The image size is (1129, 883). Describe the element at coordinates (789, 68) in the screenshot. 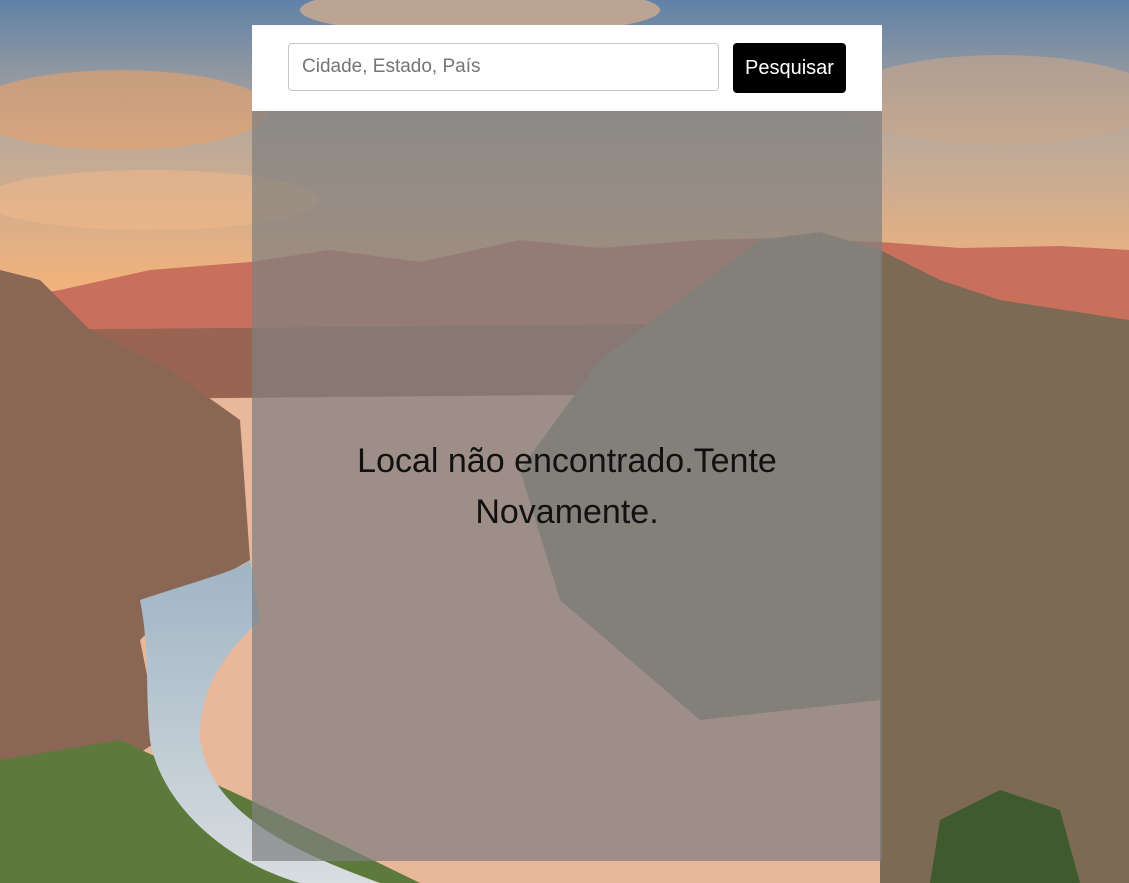

I see `search-button: Pesquisar` at that location.